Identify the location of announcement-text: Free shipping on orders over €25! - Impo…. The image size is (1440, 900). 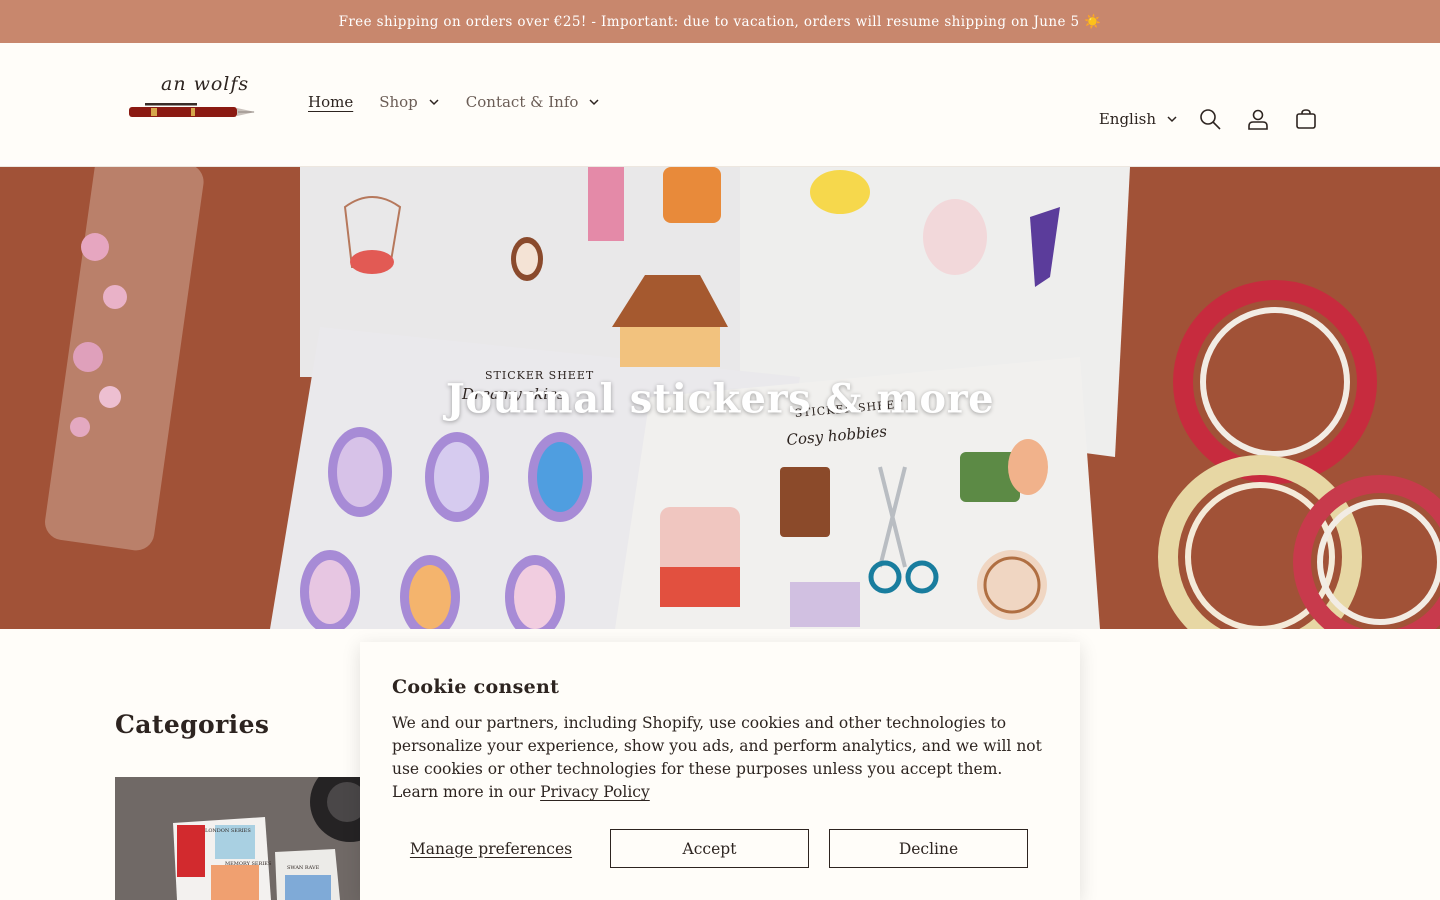
(720, 21).